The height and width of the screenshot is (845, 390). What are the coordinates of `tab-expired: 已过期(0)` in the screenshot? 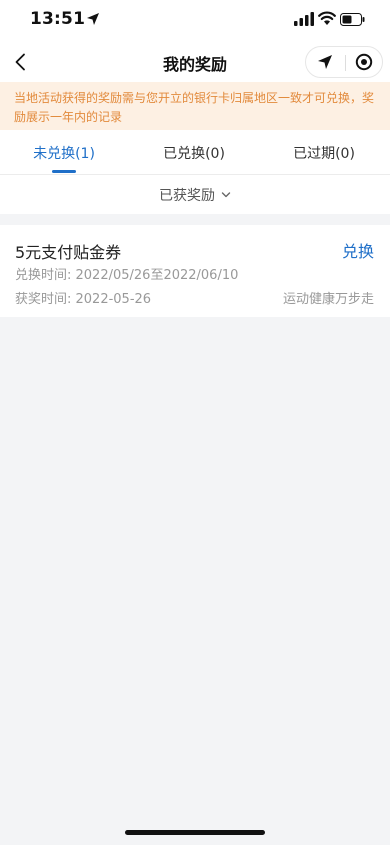 It's located at (324, 153).